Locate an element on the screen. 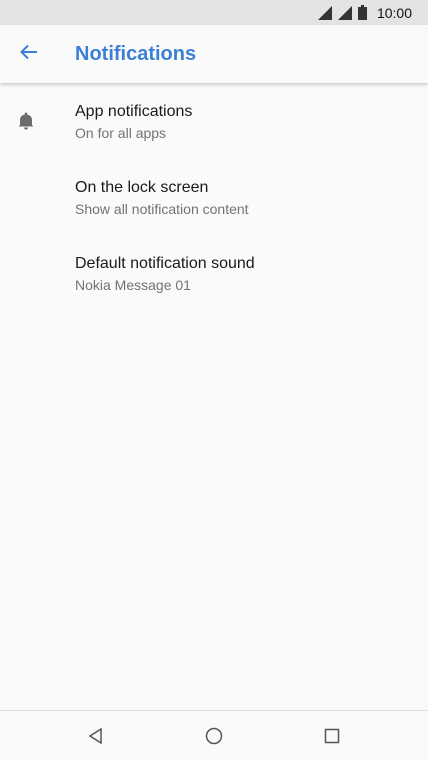 Image resolution: width=428 pixels, height=760 pixels. home-circle-icon is located at coordinates (214, 736).